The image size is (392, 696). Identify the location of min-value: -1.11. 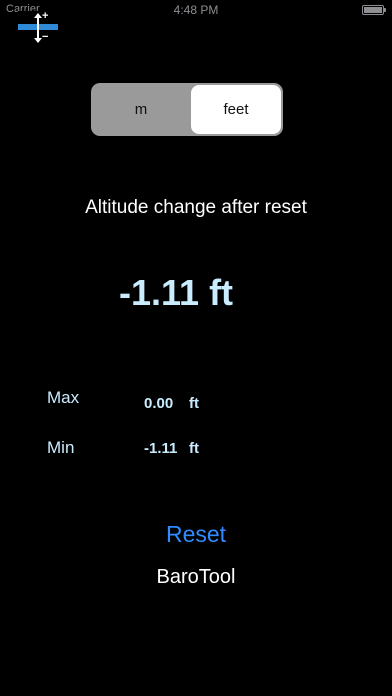
(161, 448).